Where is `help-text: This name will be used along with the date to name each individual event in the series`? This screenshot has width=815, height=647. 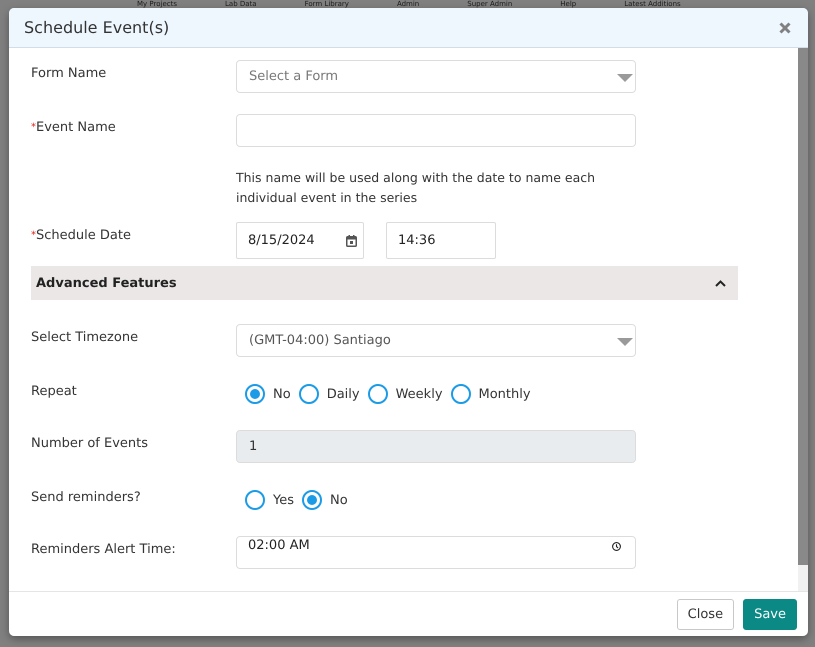
help-text: This name will be used along with the date to name each individual event in the series is located at coordinates (416, 188).